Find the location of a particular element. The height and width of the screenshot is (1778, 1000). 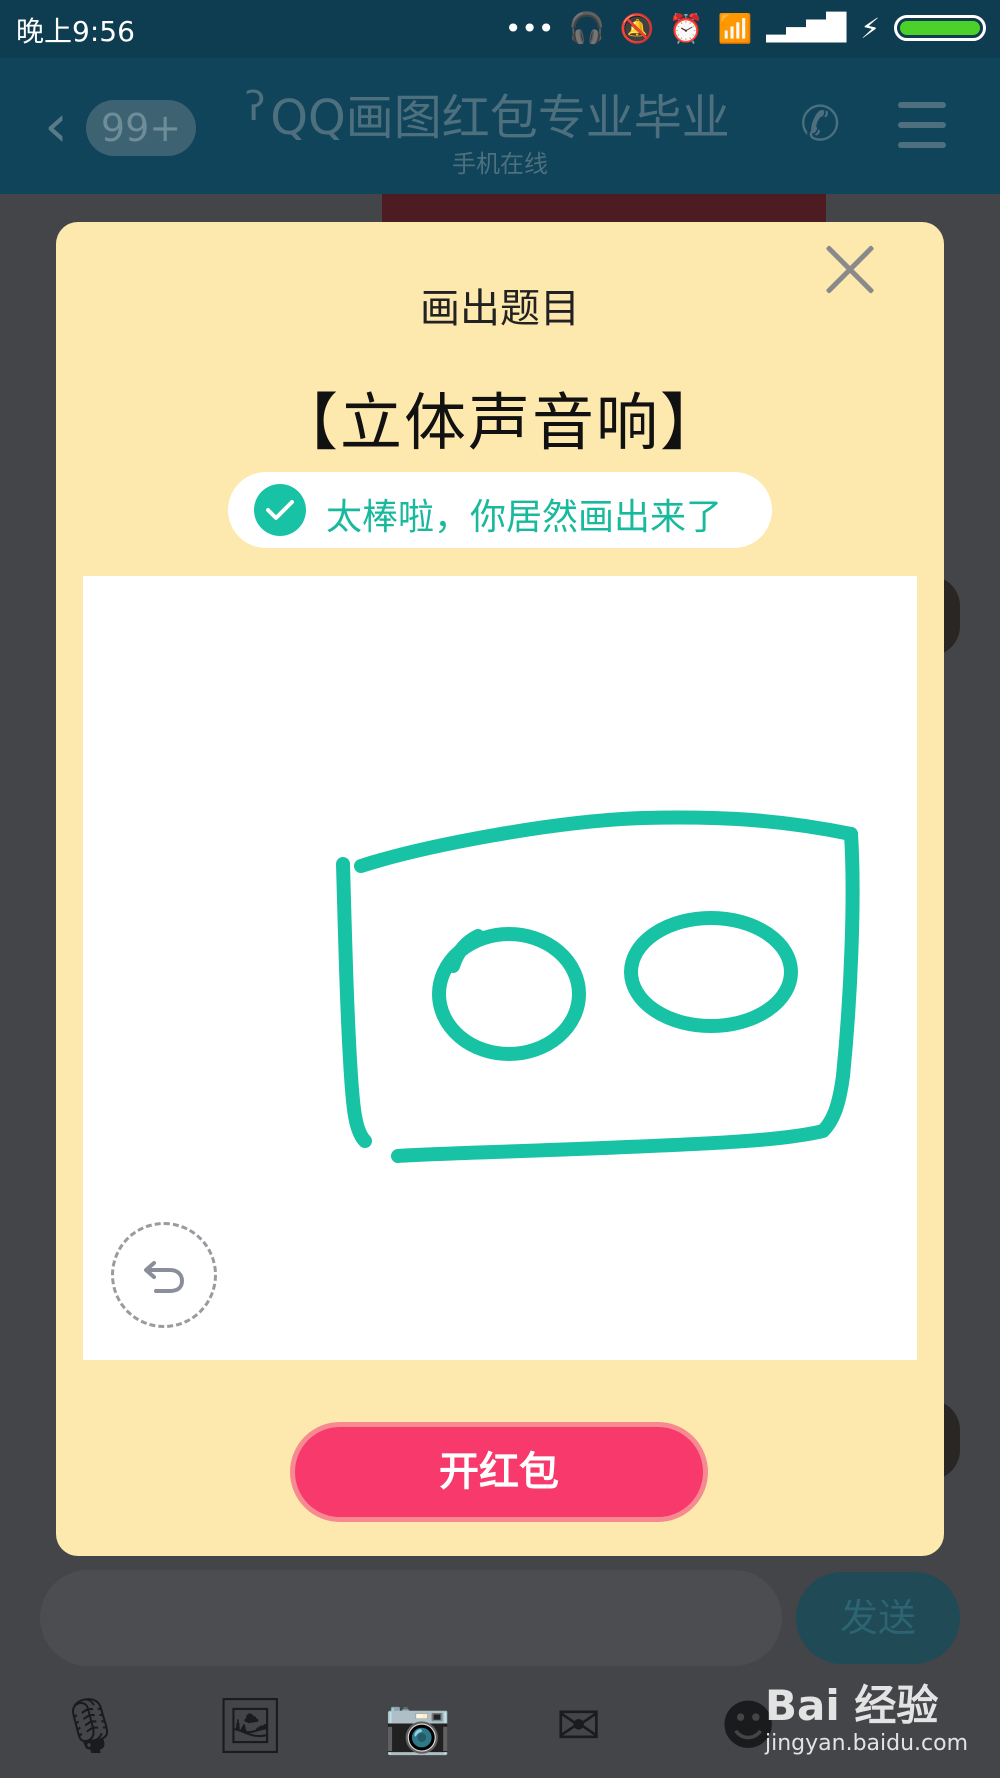

watermark-url: jingyan.baidu.com is located at coordinates (867, 1743).